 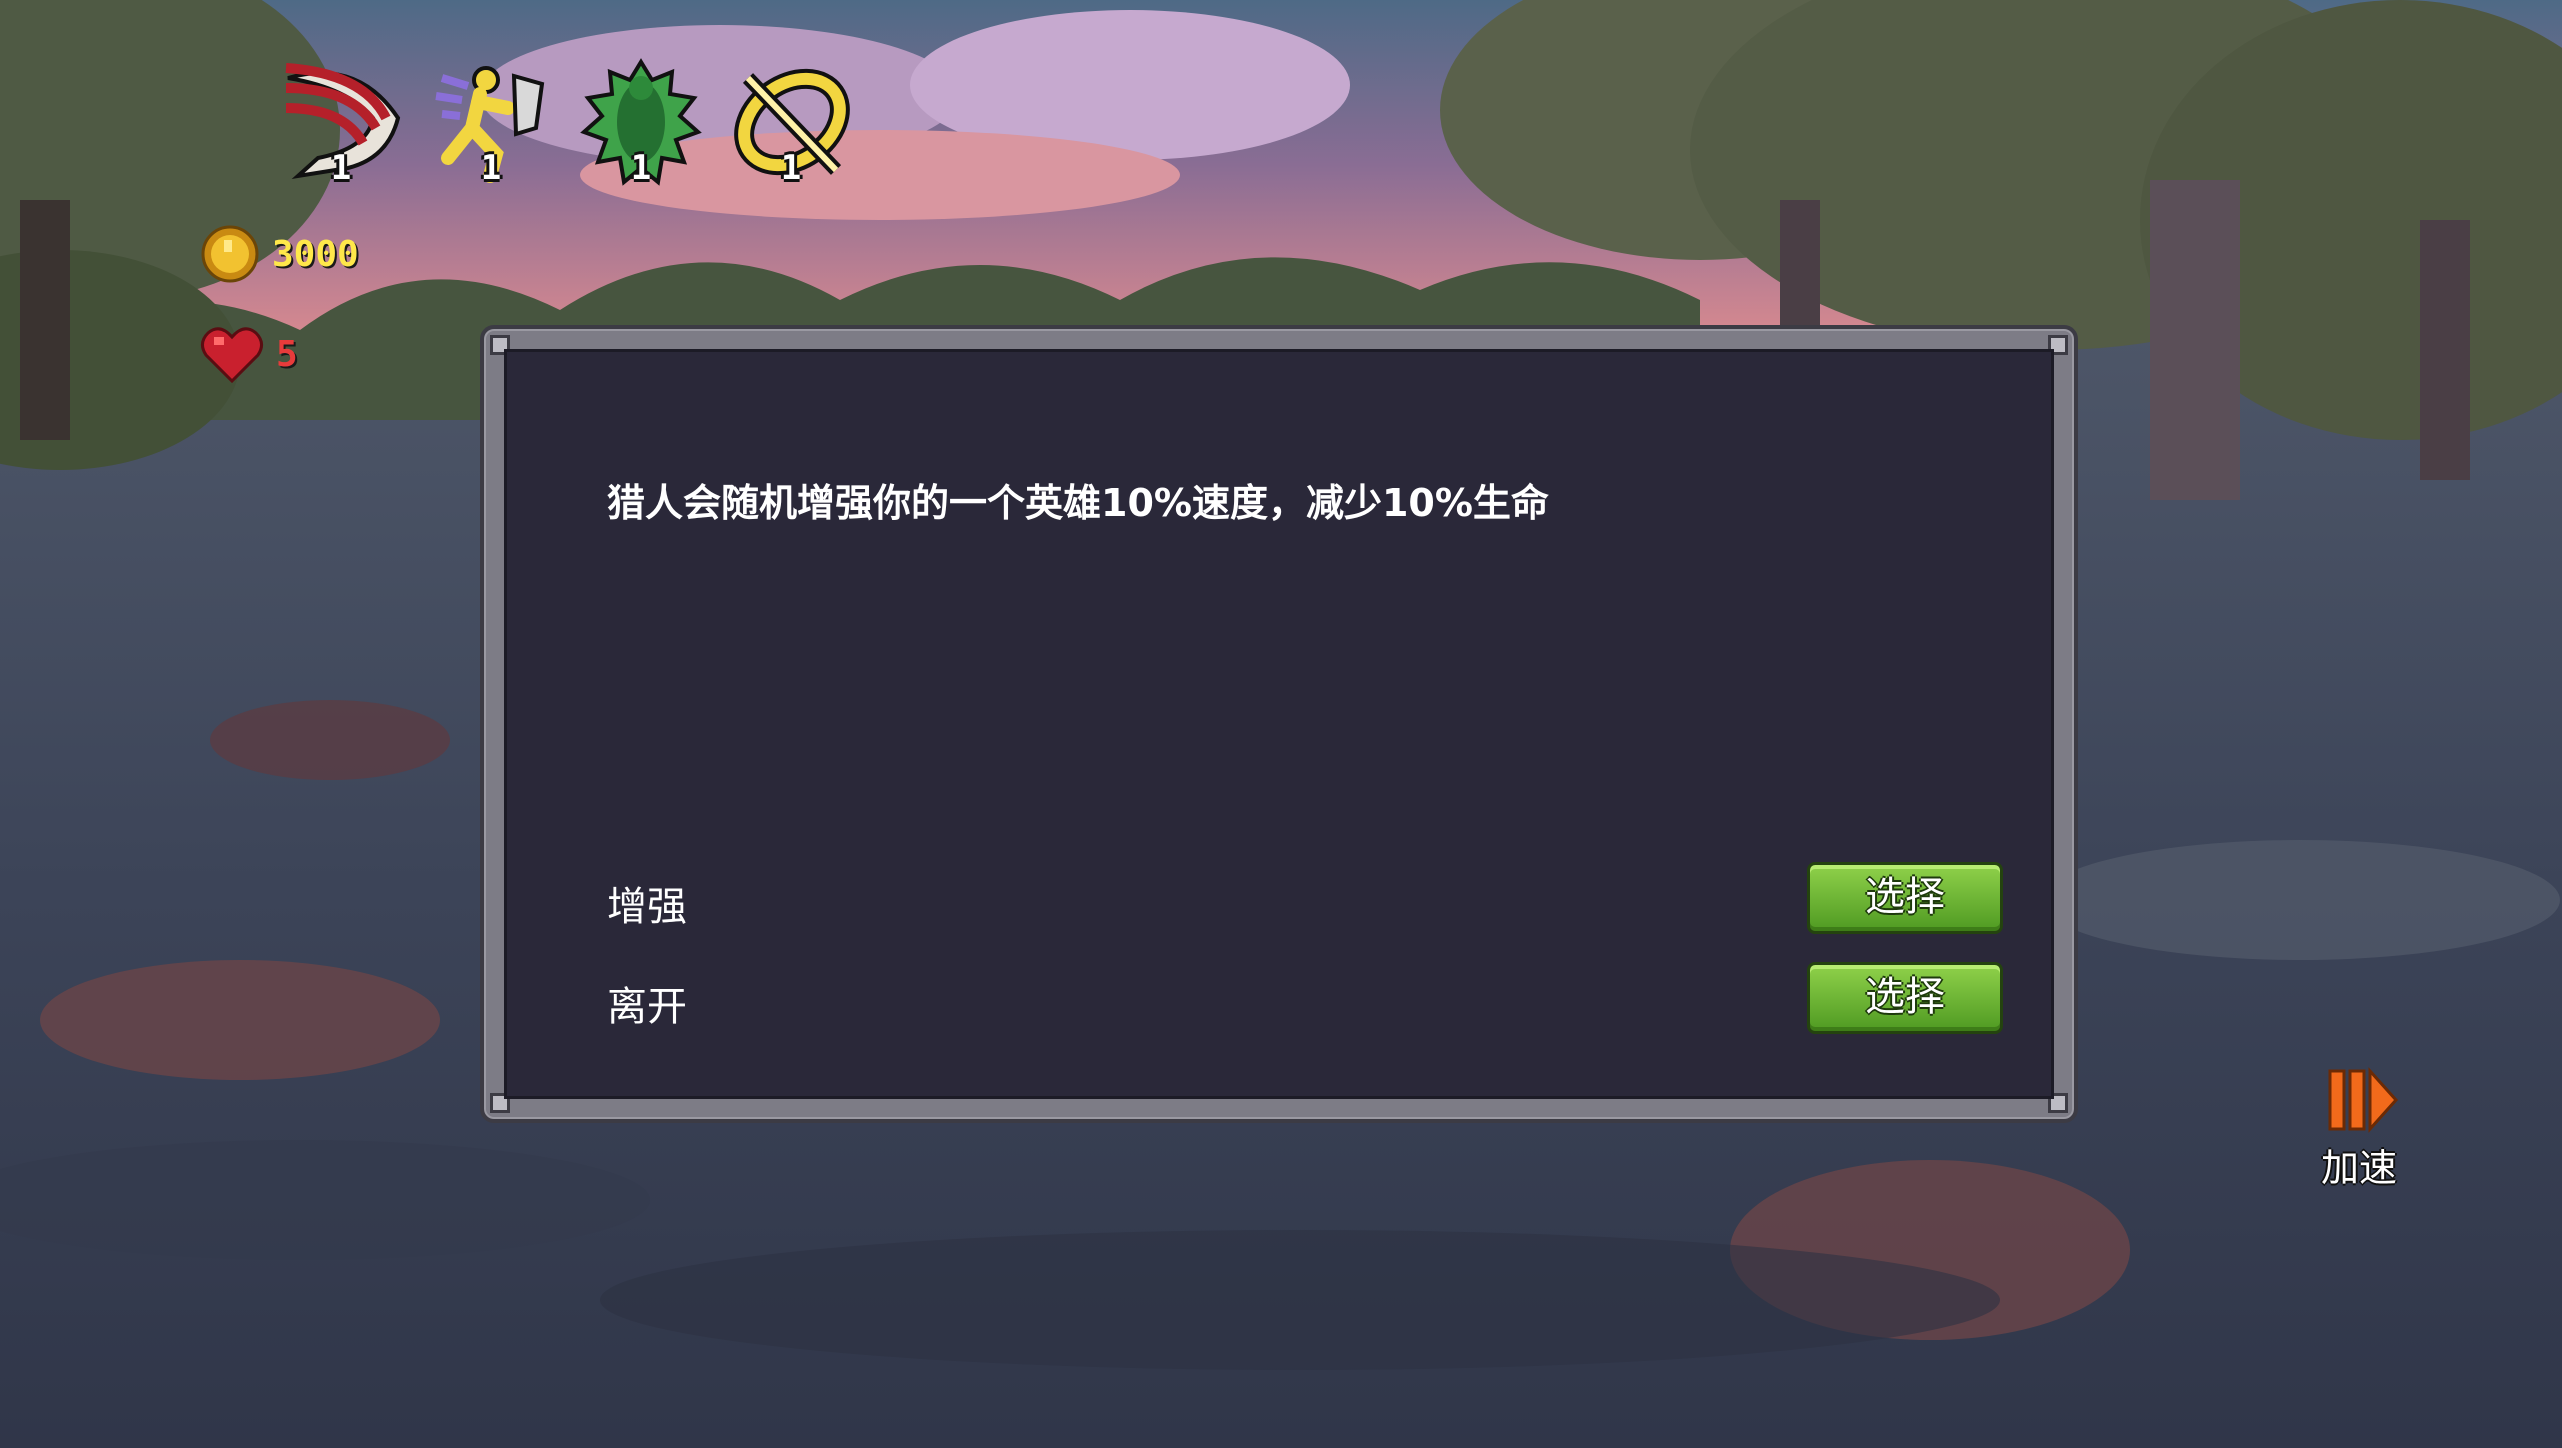 I want to click on gold-counter: 3000, so click(x=279, y=254).